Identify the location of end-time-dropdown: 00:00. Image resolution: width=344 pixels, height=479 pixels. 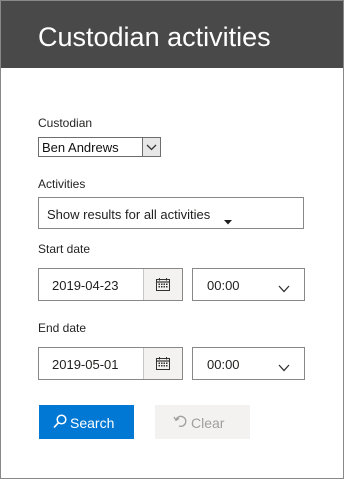
(248, 363).